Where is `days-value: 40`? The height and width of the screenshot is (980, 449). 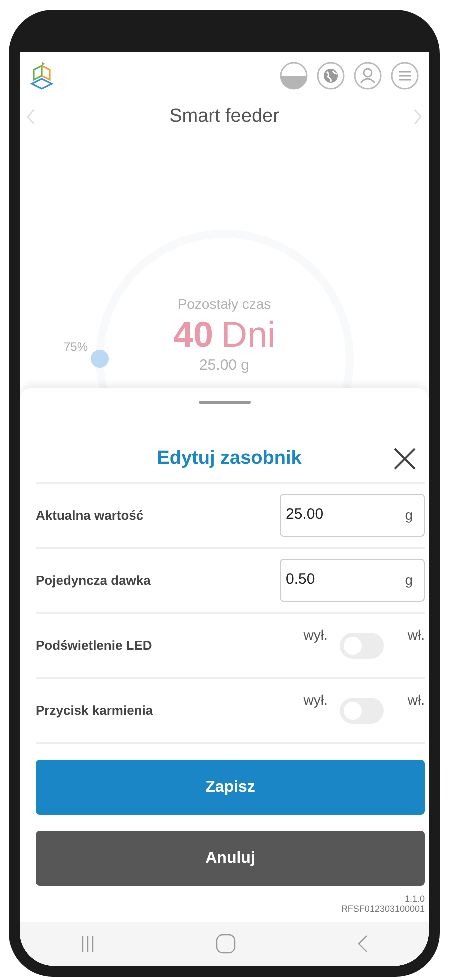
days-value: 40 is located at coordinates (193, 335).